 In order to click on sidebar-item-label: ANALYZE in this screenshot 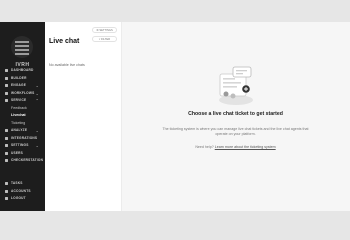, I will do `click(19, 130)`.